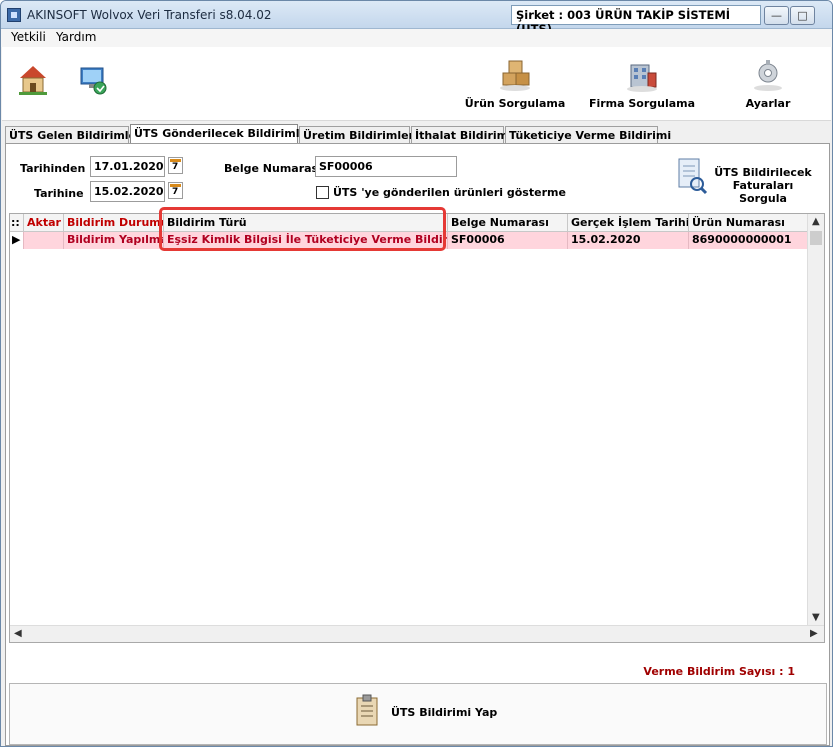 This screenshot has height=747, width=833. Describe the element at coordinates (416, 38) in the screenshot. I see `menu-bar: Yetkili Yardım` at that location.